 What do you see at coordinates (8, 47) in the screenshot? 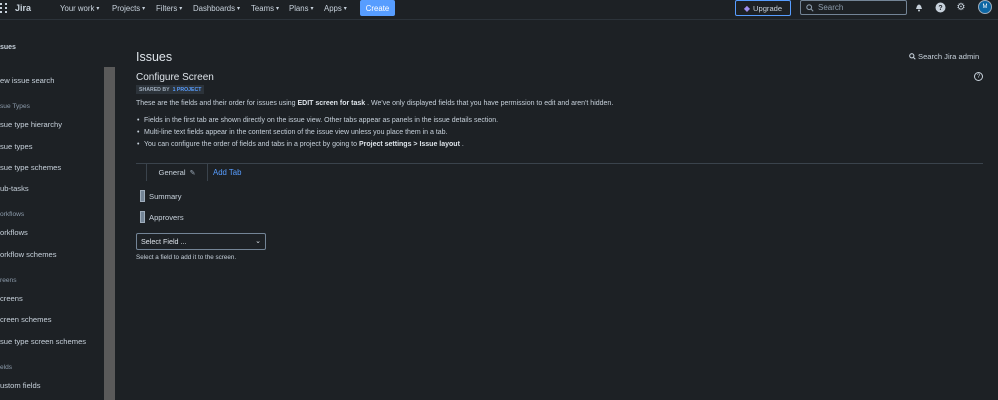
I see `sidebar-title: sues` at bounding box center [8, 47].